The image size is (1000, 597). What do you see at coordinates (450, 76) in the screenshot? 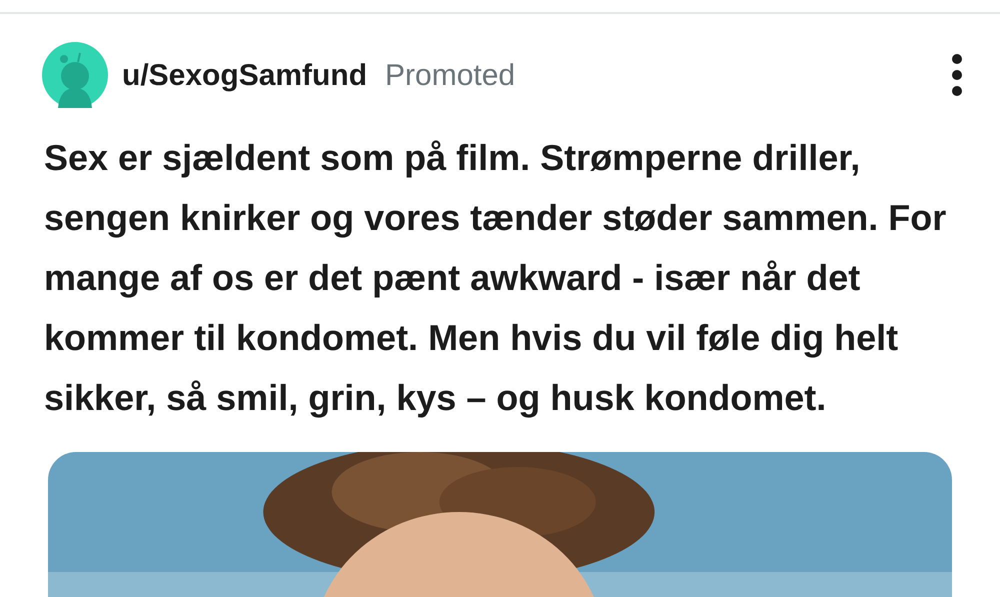
I see `promoted-label: Promoted` at bounding box center [450, 76].